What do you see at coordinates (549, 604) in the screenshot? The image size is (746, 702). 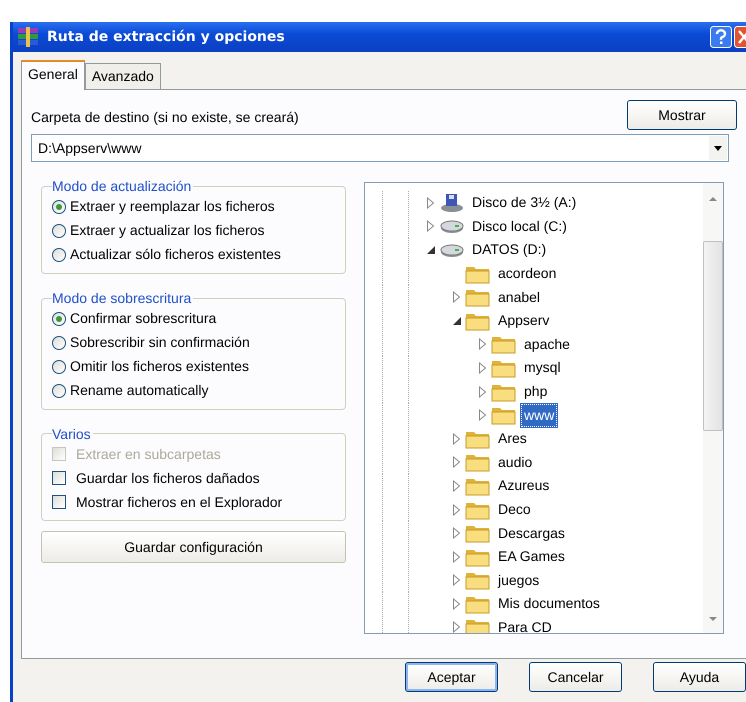 I see `tree-item: Mis documentos` at bounding box center [549, 604].